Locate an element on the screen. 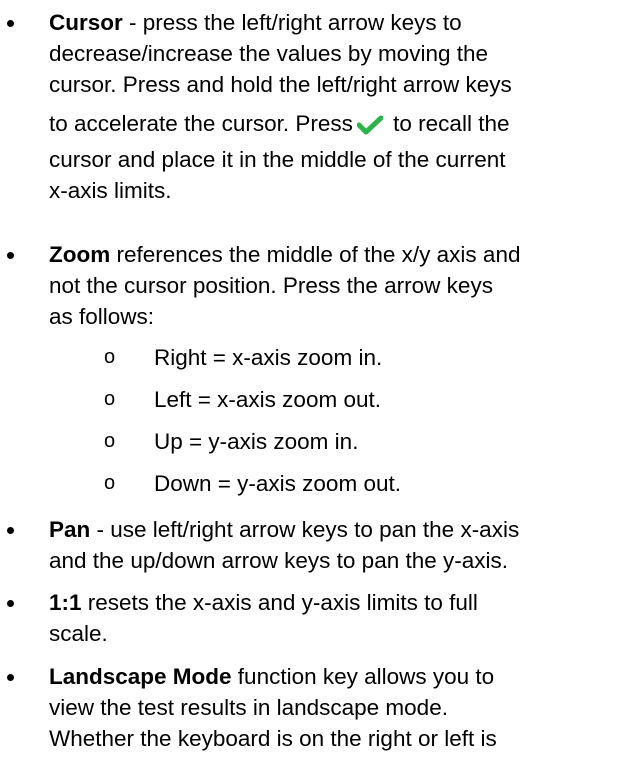 The width and height of the screenshot is (621, 767). sub-item-text: Left = x-axis zoom out. is located at coordinates (267, 399).